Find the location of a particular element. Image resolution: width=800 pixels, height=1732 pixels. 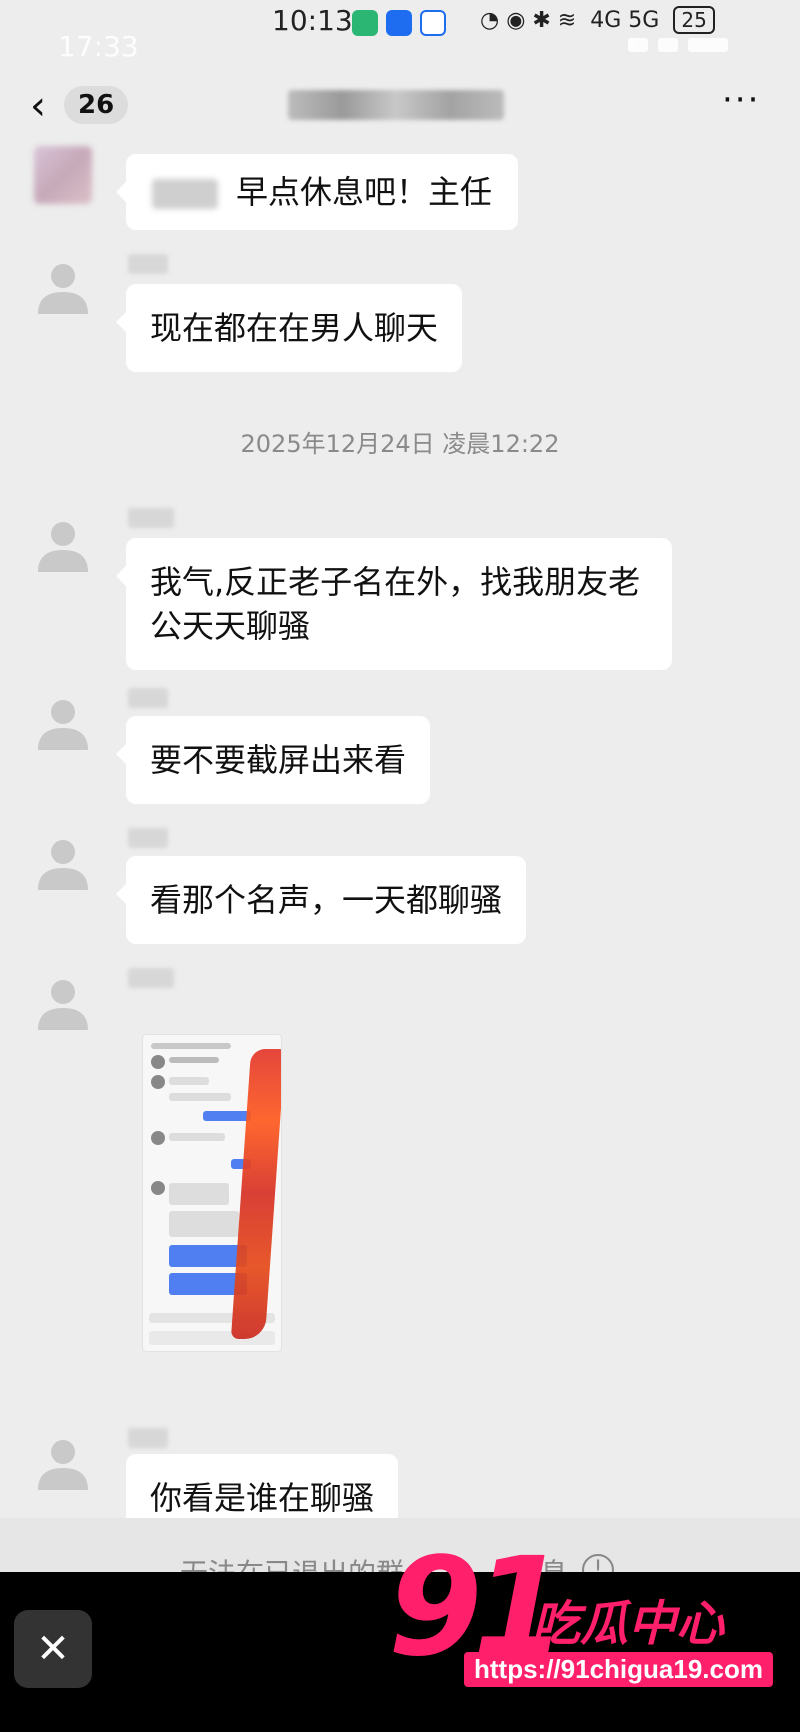

message-bubble: 现在都在在男人聊天 is located at coordinates (289, 328).